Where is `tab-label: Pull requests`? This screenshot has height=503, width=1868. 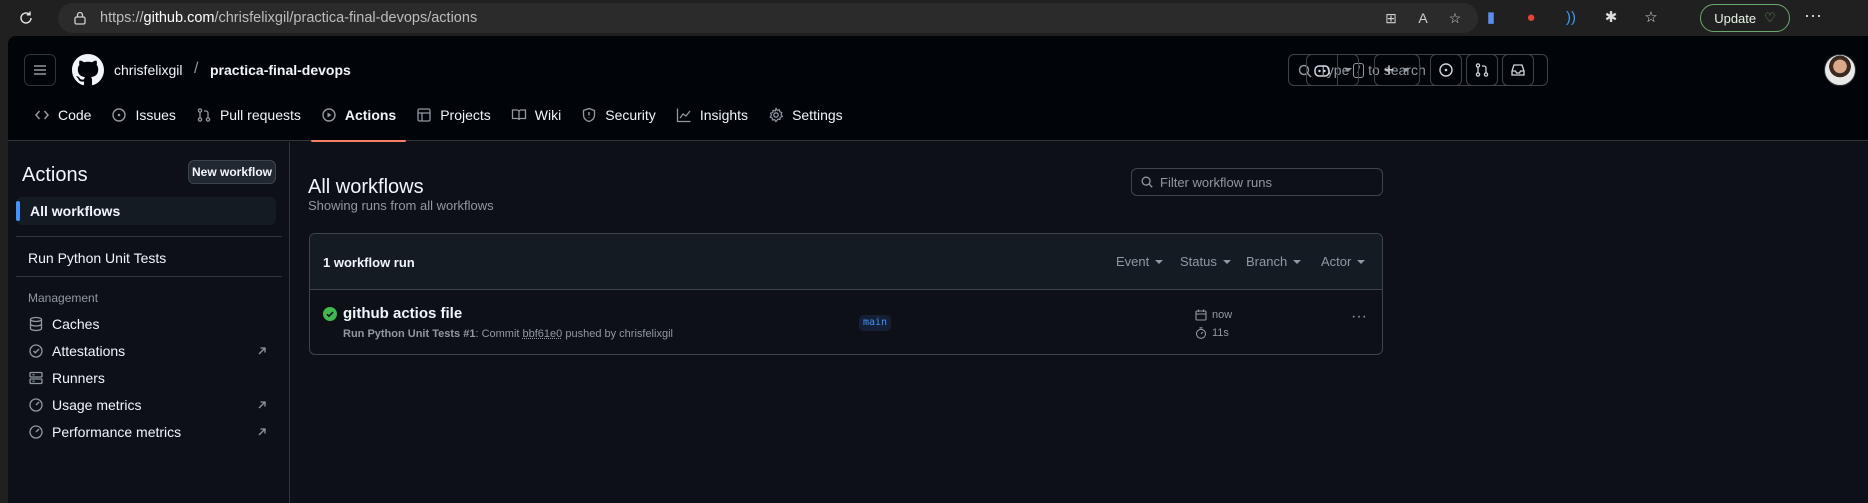
tab-label: Pull requests is located at coordinates (260, 115).